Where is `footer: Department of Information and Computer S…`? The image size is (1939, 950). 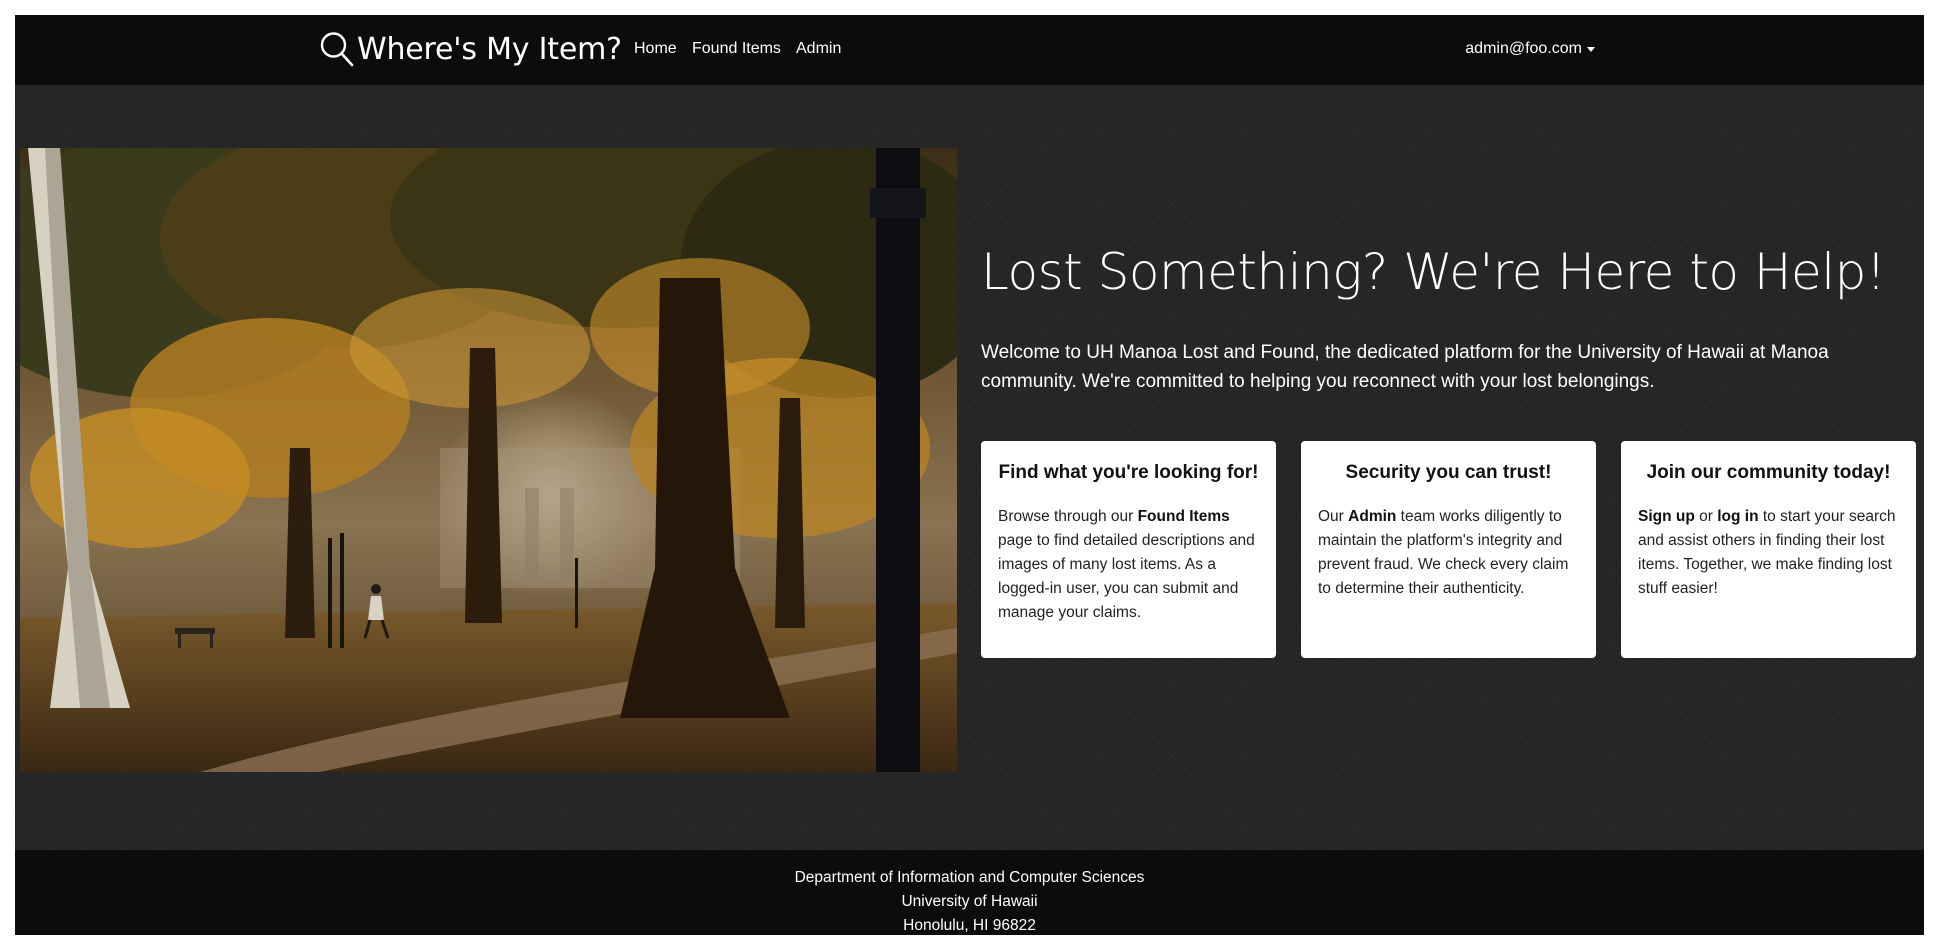 footer: Department of Information and Computer S… is located at coordinates (969, 892).